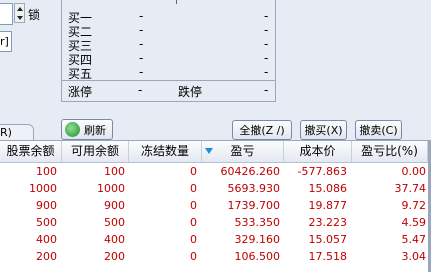 The width and height of the screenshot is (431, 272). What do you see at coordinates (46, 205) in the screenshot?
I see `cell-stock-balance: 900` at bounding box center [46, 205].